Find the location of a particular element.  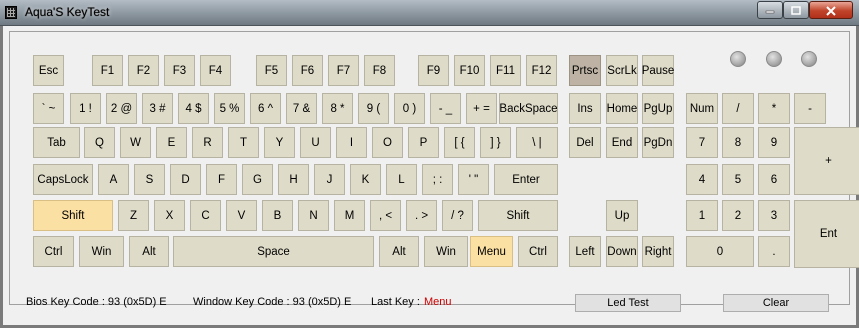

key-right: Right is located at coordinates (658, 251).